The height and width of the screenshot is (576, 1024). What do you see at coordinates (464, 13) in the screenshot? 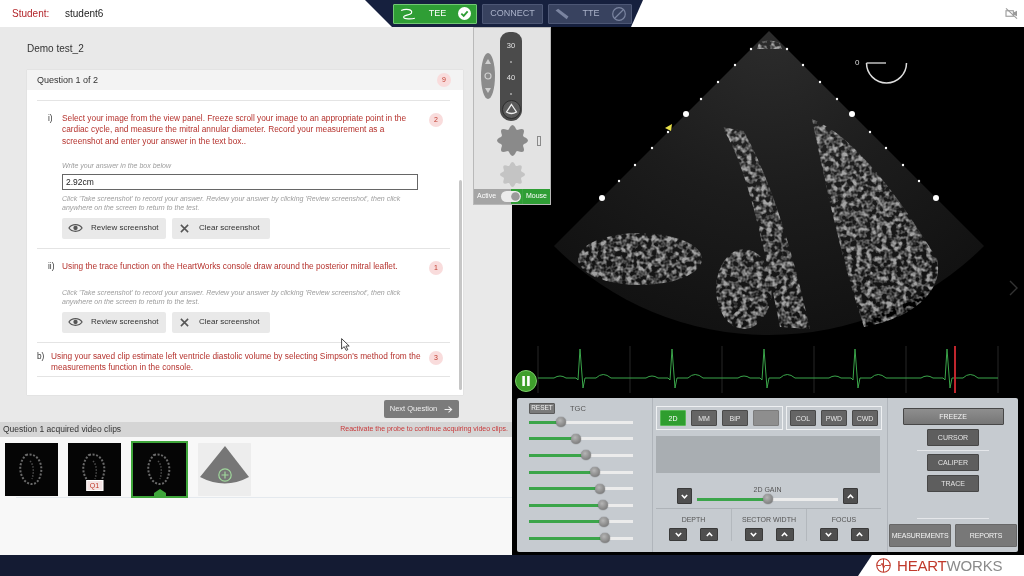
I see `check-circle-icon` at bounding box center [464, 13].